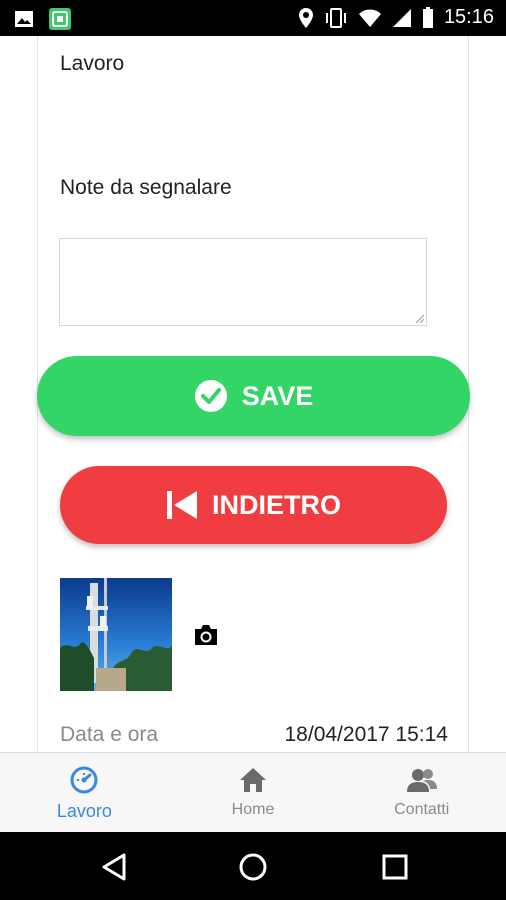  What do you see at coordinates (181, 505) in the screenshot?
I see `skip-back-icon` at bounding box center [181, 505].